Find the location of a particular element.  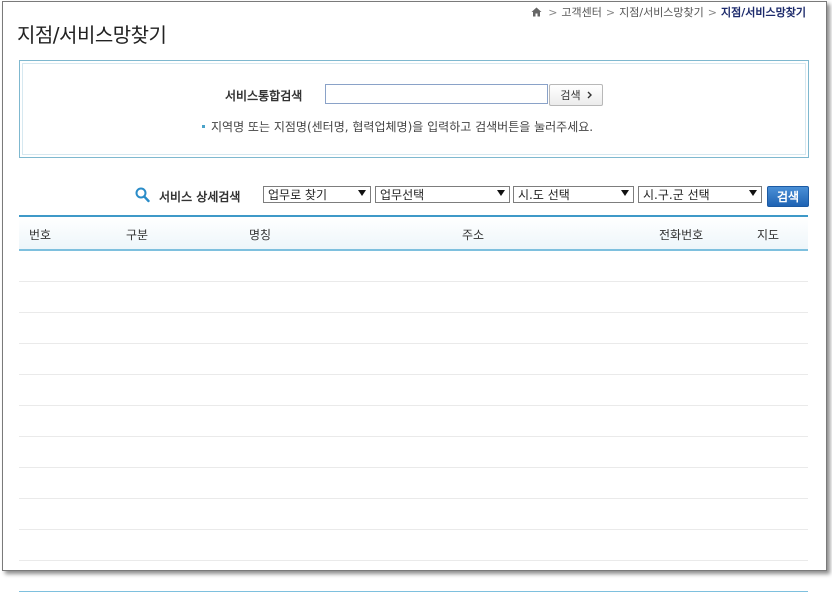

page-title: 지점/서비스망찾기 is located at coordinates (92, 35).